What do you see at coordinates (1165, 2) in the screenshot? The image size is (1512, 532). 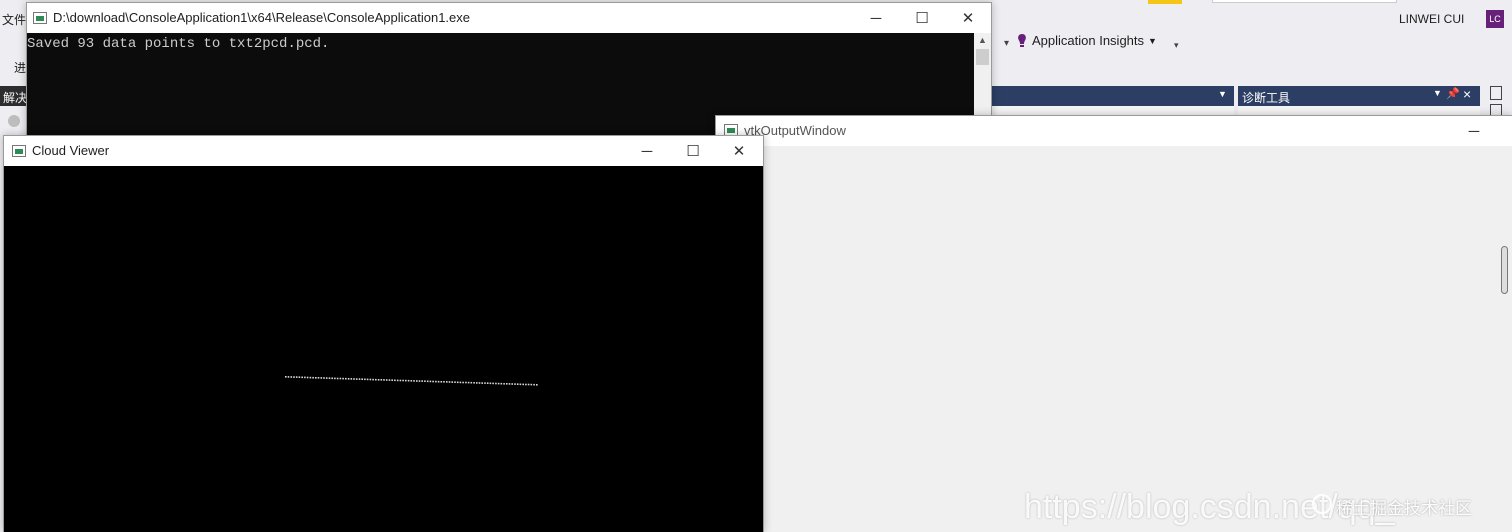 I see `feedback-badge` at bounding box center [1165, 2].